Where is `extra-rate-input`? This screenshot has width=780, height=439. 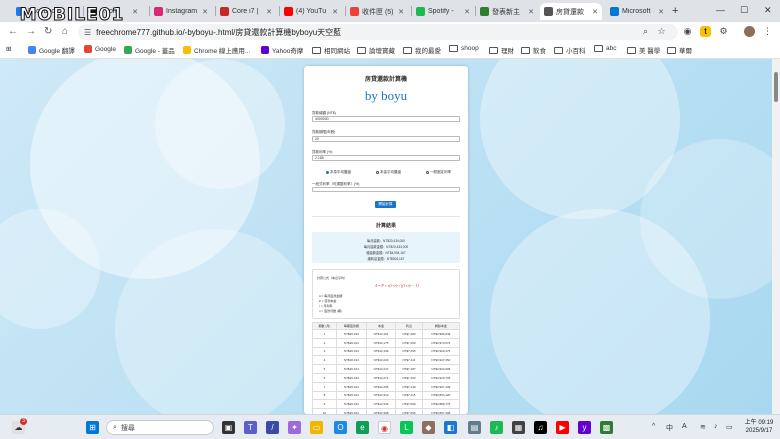
extra-rate-input is located at coordinates (386, 189).